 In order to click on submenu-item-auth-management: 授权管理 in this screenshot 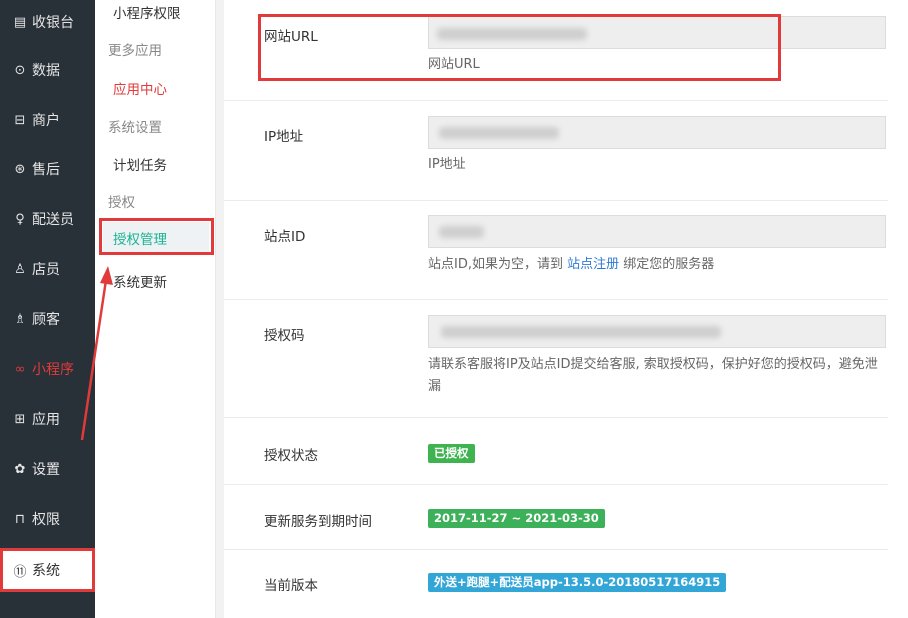, I will do `click(156, 238)`.